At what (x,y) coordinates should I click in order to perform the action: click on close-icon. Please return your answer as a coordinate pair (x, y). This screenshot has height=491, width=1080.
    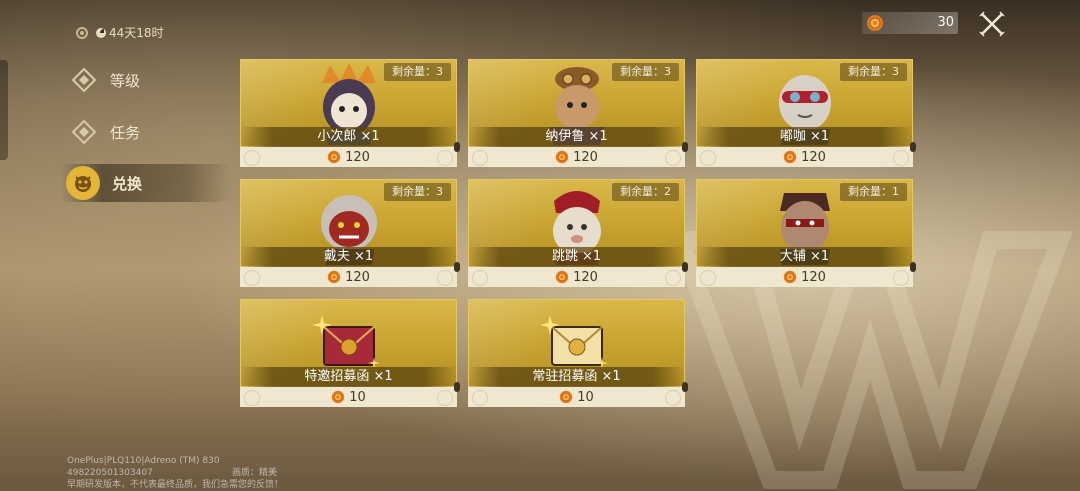
    Looking at the image, I should click on (992, 24).